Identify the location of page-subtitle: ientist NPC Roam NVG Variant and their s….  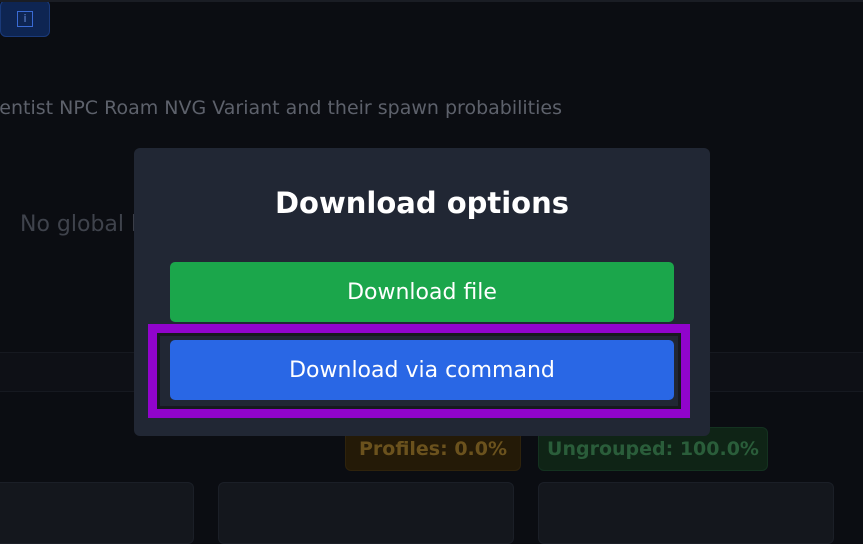
(281, 108).